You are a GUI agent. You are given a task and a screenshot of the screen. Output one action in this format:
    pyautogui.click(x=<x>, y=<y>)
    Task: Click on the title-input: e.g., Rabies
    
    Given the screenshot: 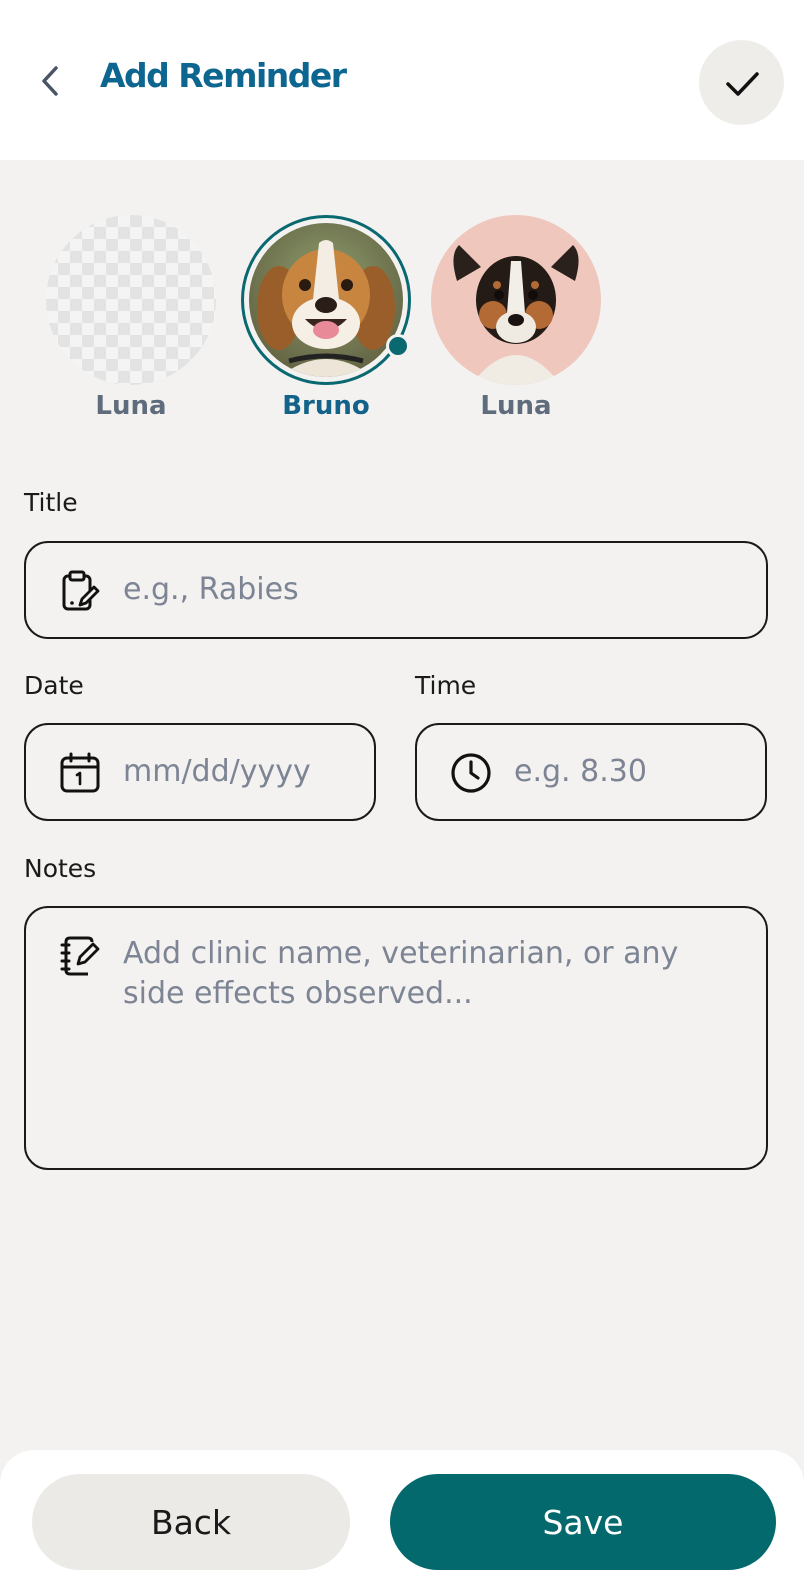 What is the action you would take?
    pyautogui.click(x=396, y=590)
    